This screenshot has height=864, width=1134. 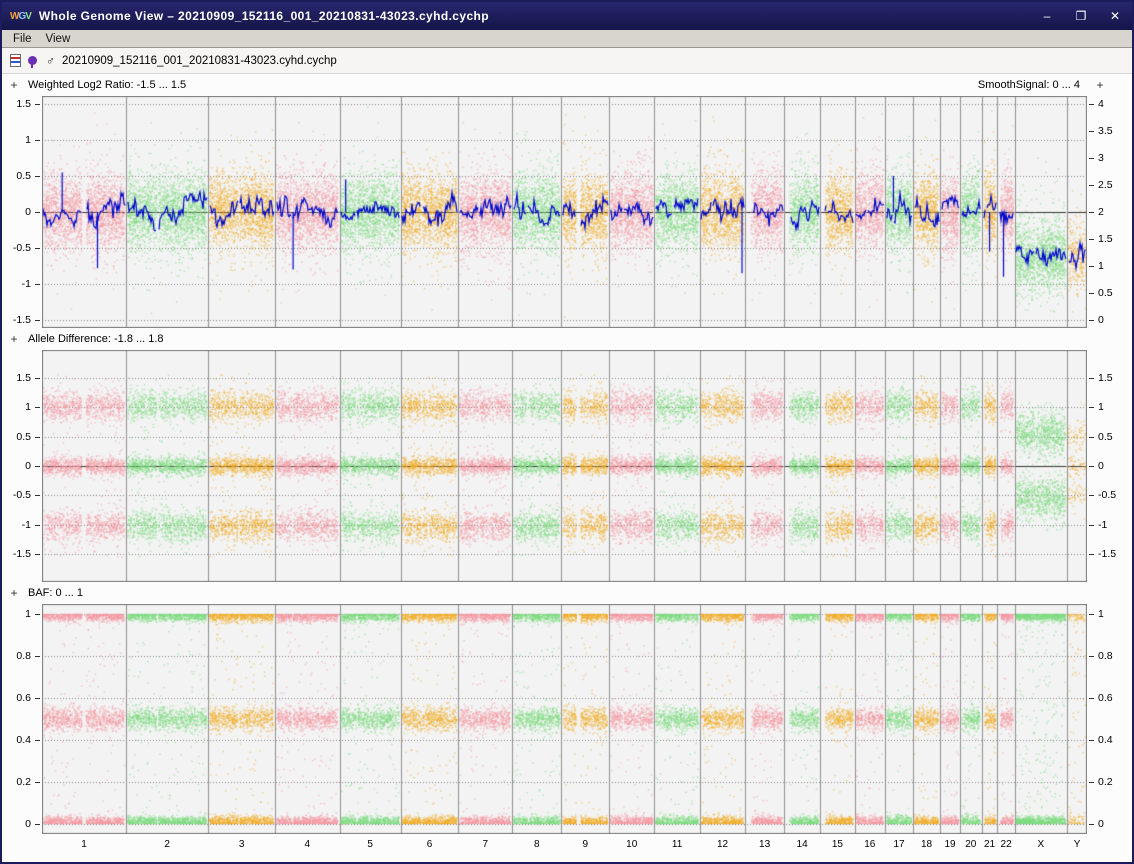 What do you see at coordinates (22, 466) in the screenshot?
I see `y-axis-left-allele: 1.5 1 0.5 0 -0.5 -1 -1.5` at bounding box center [22, 466].